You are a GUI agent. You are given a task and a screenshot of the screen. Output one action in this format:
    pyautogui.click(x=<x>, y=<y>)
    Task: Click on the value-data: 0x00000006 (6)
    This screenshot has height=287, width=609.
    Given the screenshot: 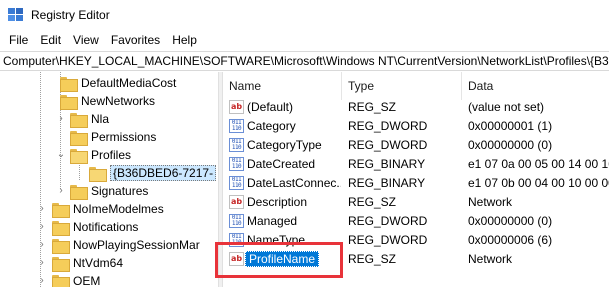 What is the action you would take?
    pyautogui.click(x=510, y=240)
    